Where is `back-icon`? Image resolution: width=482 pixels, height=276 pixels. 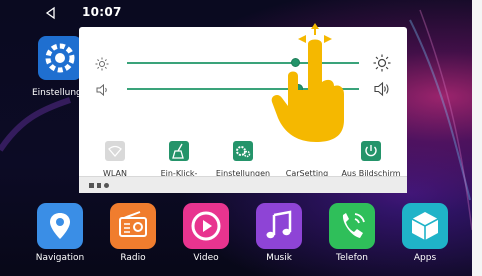
back-icon is located at coordinates (51, 12).